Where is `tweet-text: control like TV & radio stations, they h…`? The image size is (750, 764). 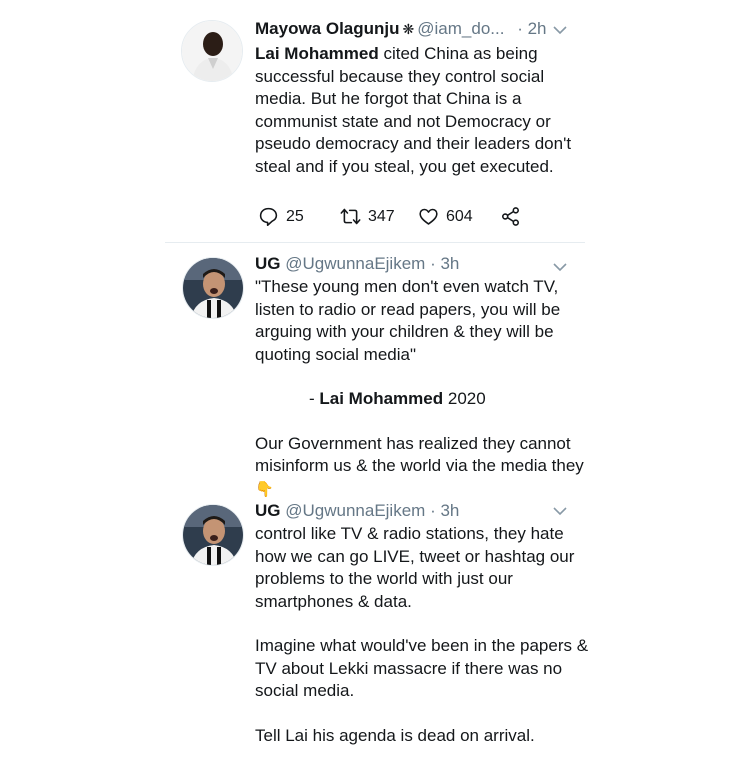 tweet-text: control like TV & radio stations, they h… is located at coordinates (425, 635).